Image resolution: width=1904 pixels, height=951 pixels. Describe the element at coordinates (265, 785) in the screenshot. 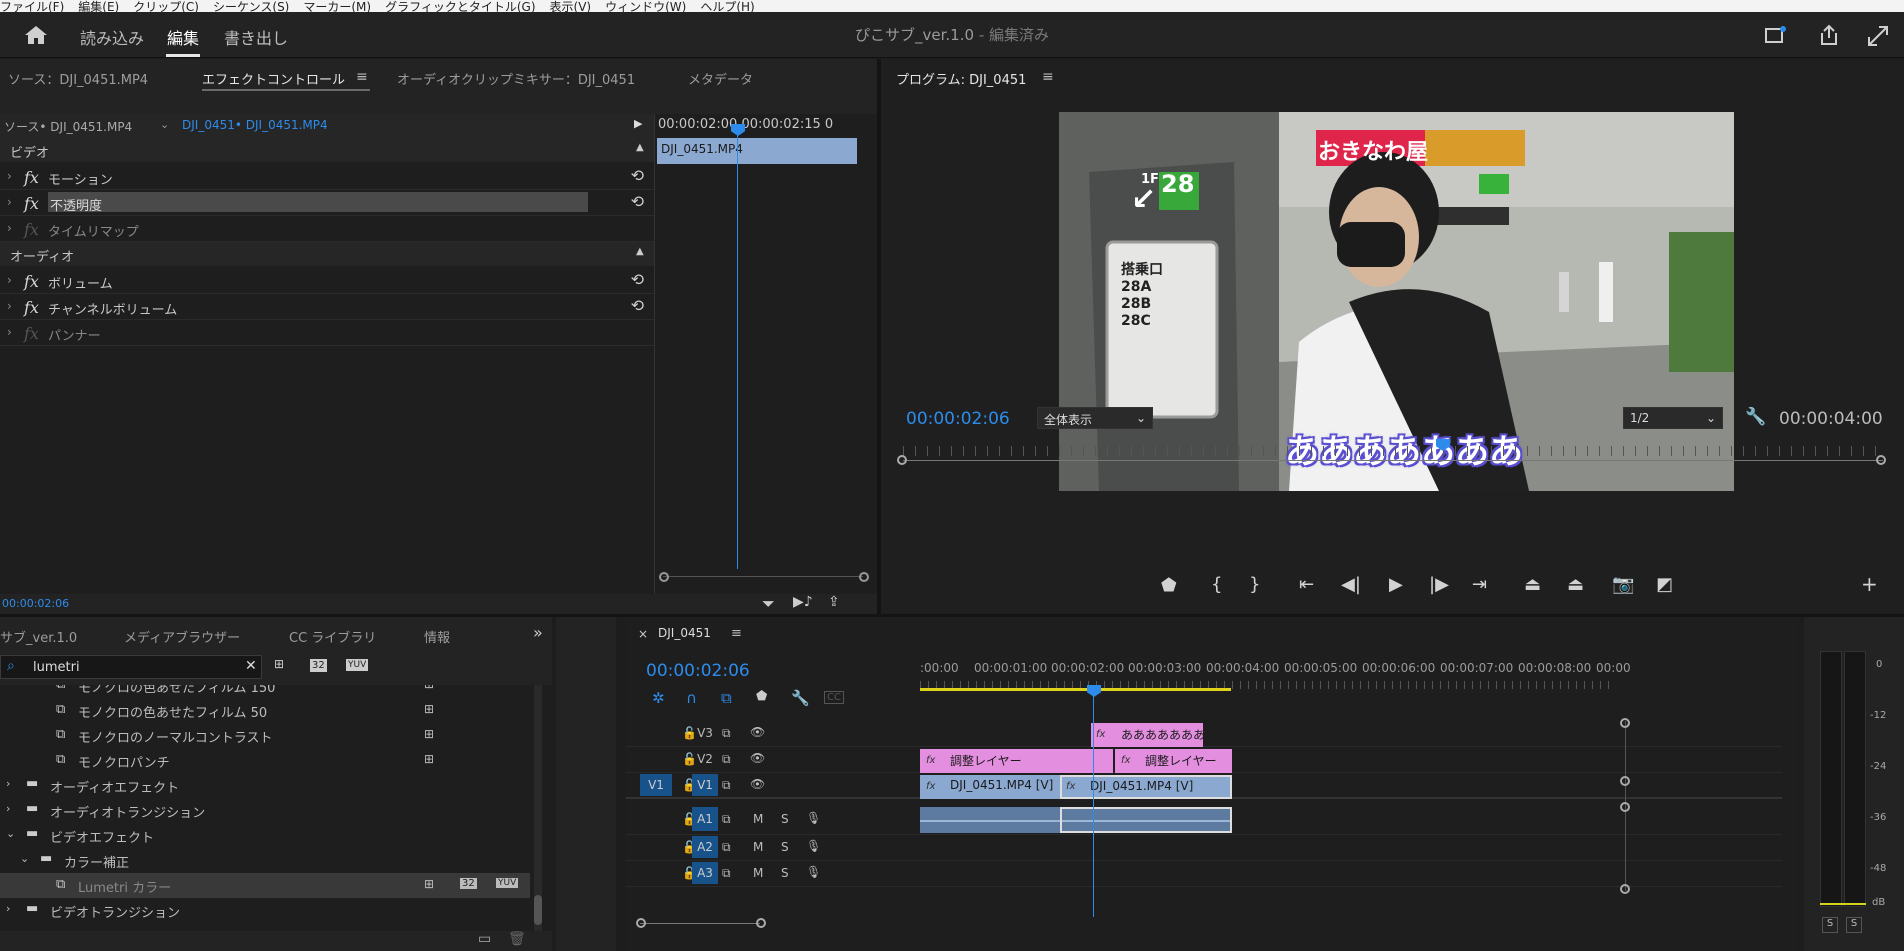

I see `folder-row: › ▬ オーディオエフェクト` at that location.